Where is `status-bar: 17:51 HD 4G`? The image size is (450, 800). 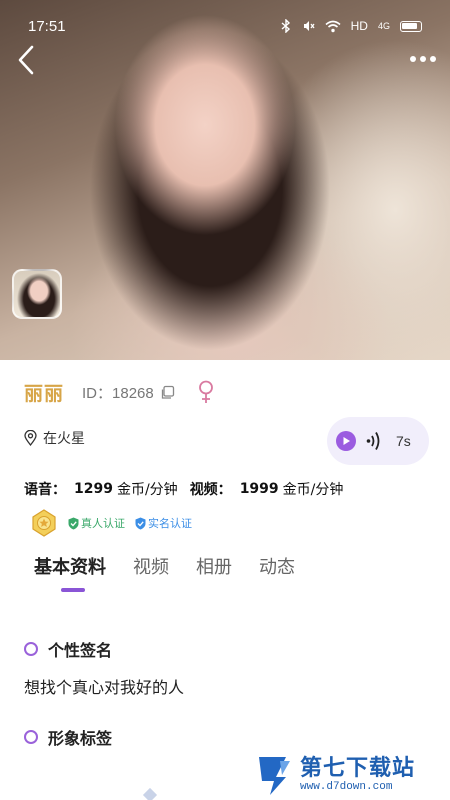 status-bar: 17:51 HD 4G is located at coordinates (225, 26).